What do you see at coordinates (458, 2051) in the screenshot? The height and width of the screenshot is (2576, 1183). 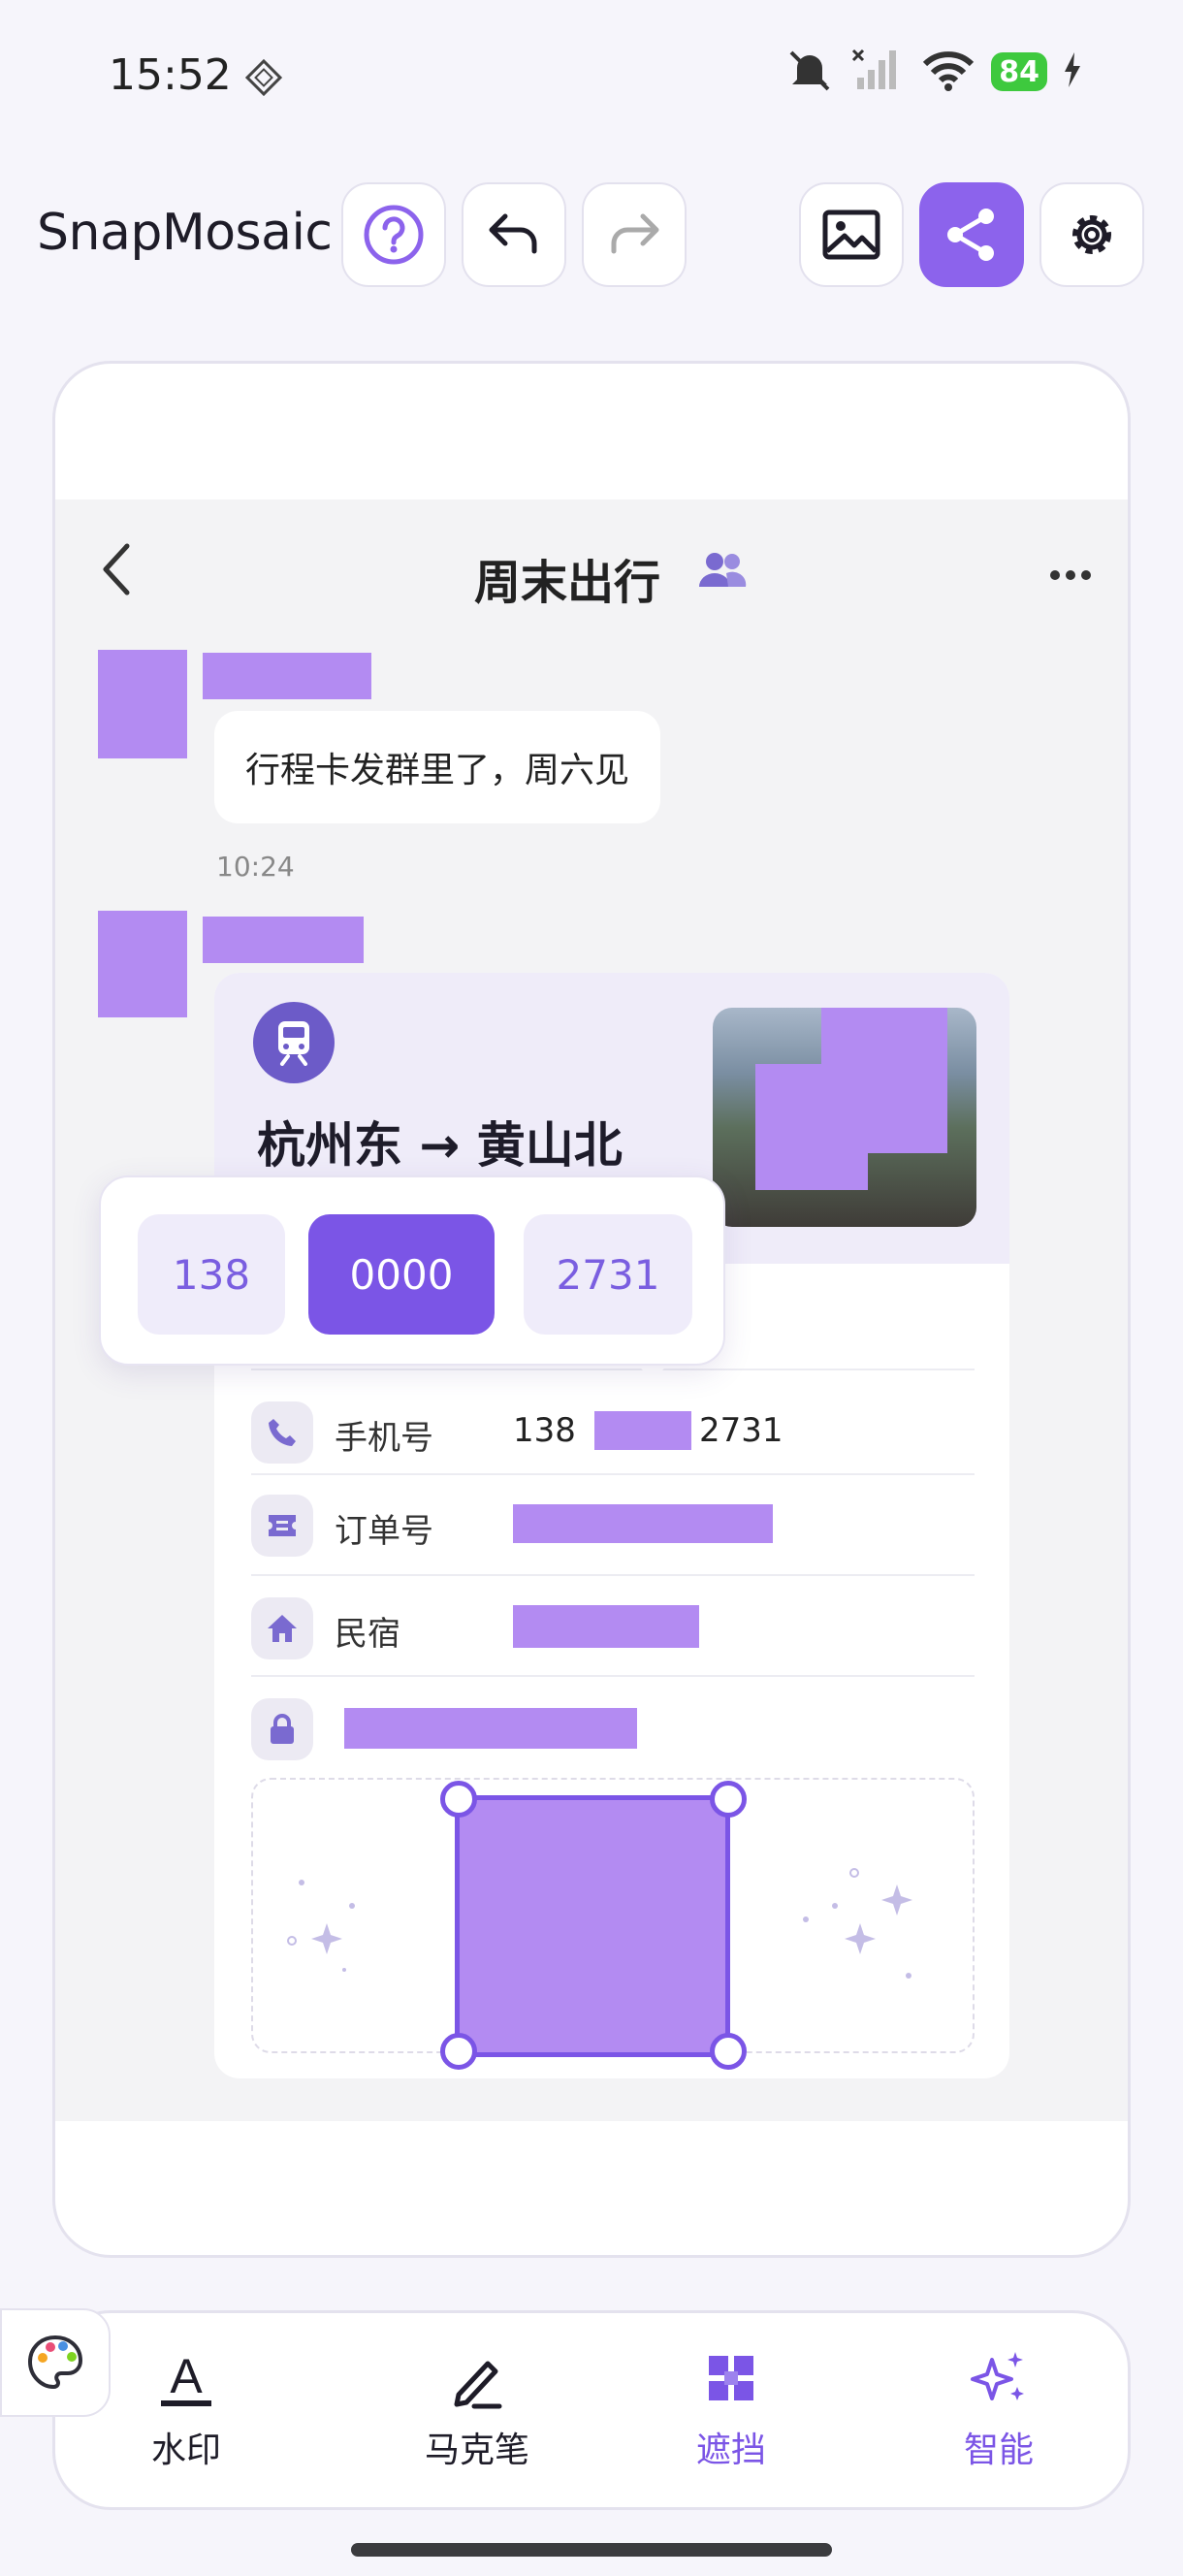 I see `resize-handle-bottom-left` at bounding box center [458, 2051].